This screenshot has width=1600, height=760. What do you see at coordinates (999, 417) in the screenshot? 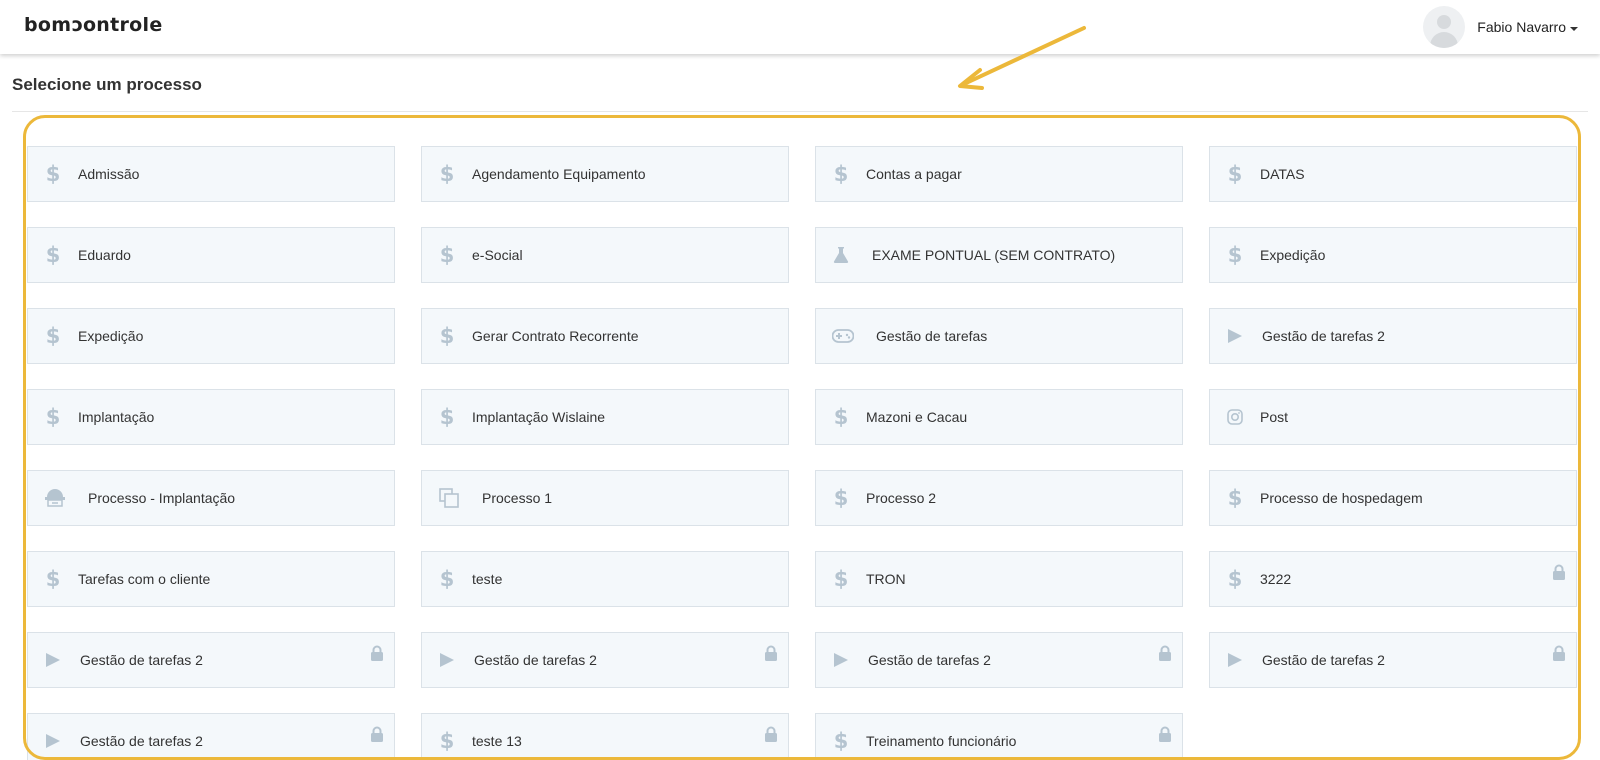
I see `process-card: $ Mazoni e Cacau` at bounding box center [999, 417].